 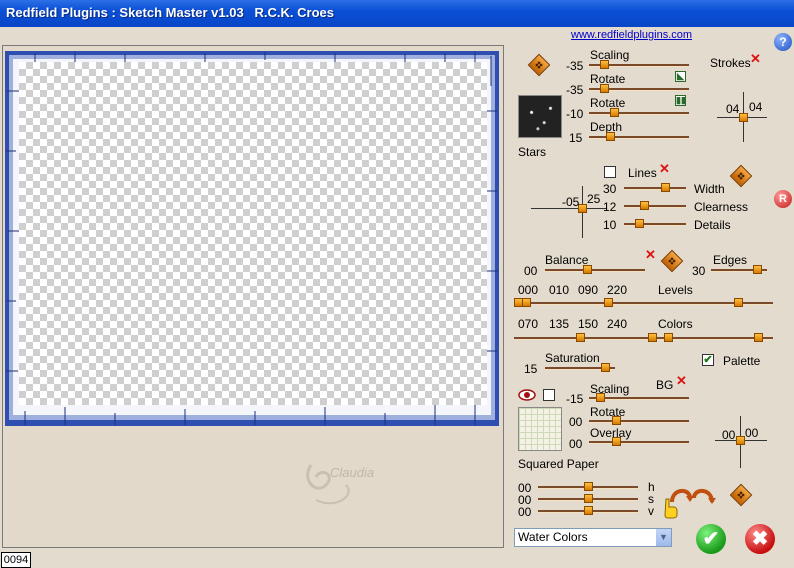 I want to click on strokes-label: Strokes, so click(x=730, y=63).